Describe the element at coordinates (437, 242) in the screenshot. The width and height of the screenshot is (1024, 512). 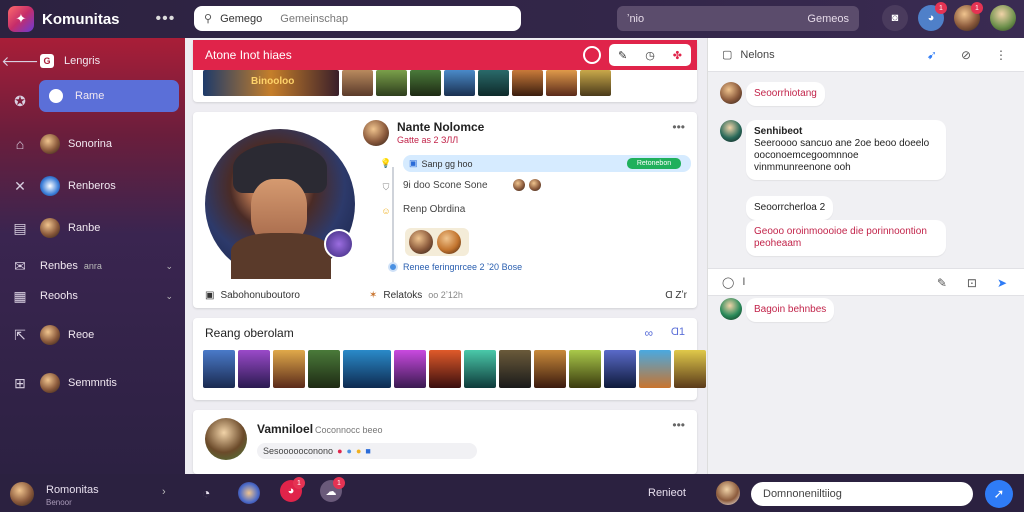
I see `friends-group` at that location.